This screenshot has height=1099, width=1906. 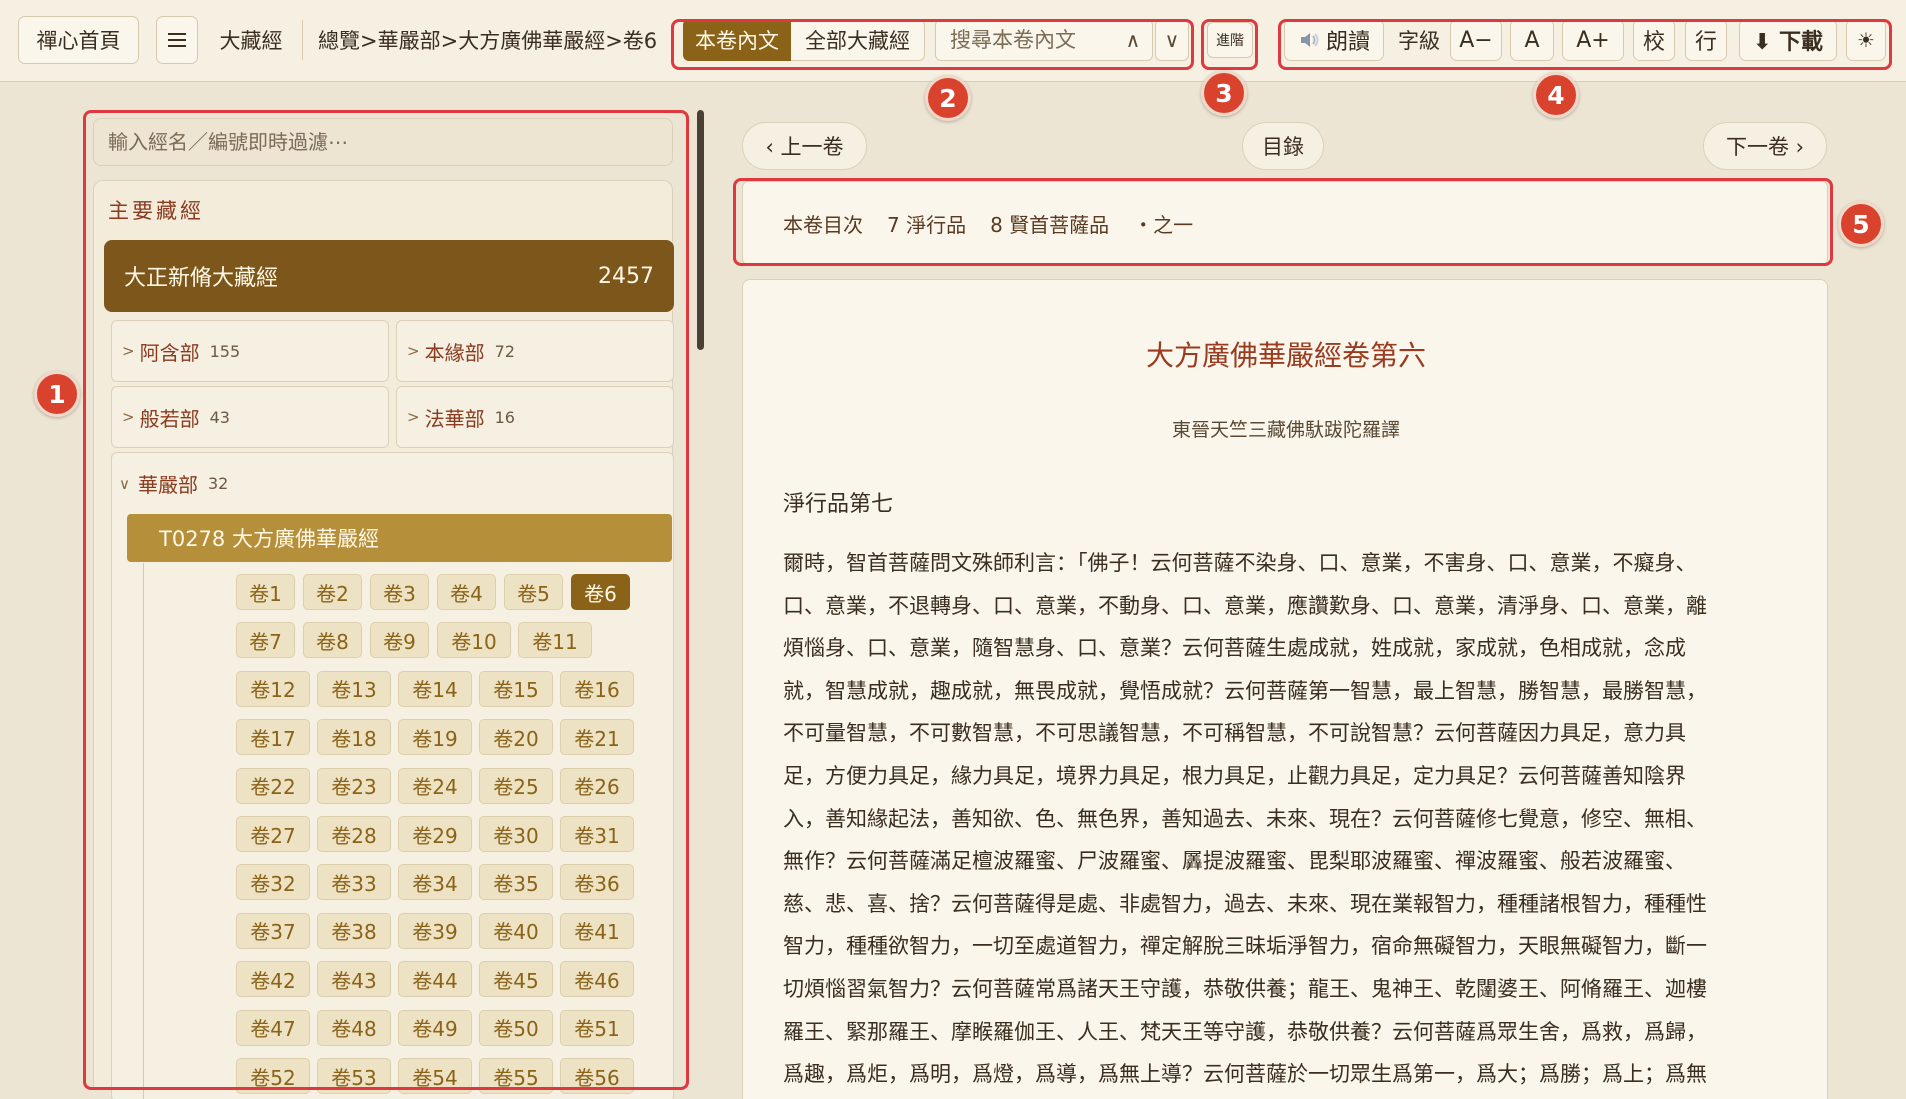 What do you see at coordinates (1133, 40) in the screenshot?
I see `prev-match-button: ∧` at bounding box center [1133, 40].